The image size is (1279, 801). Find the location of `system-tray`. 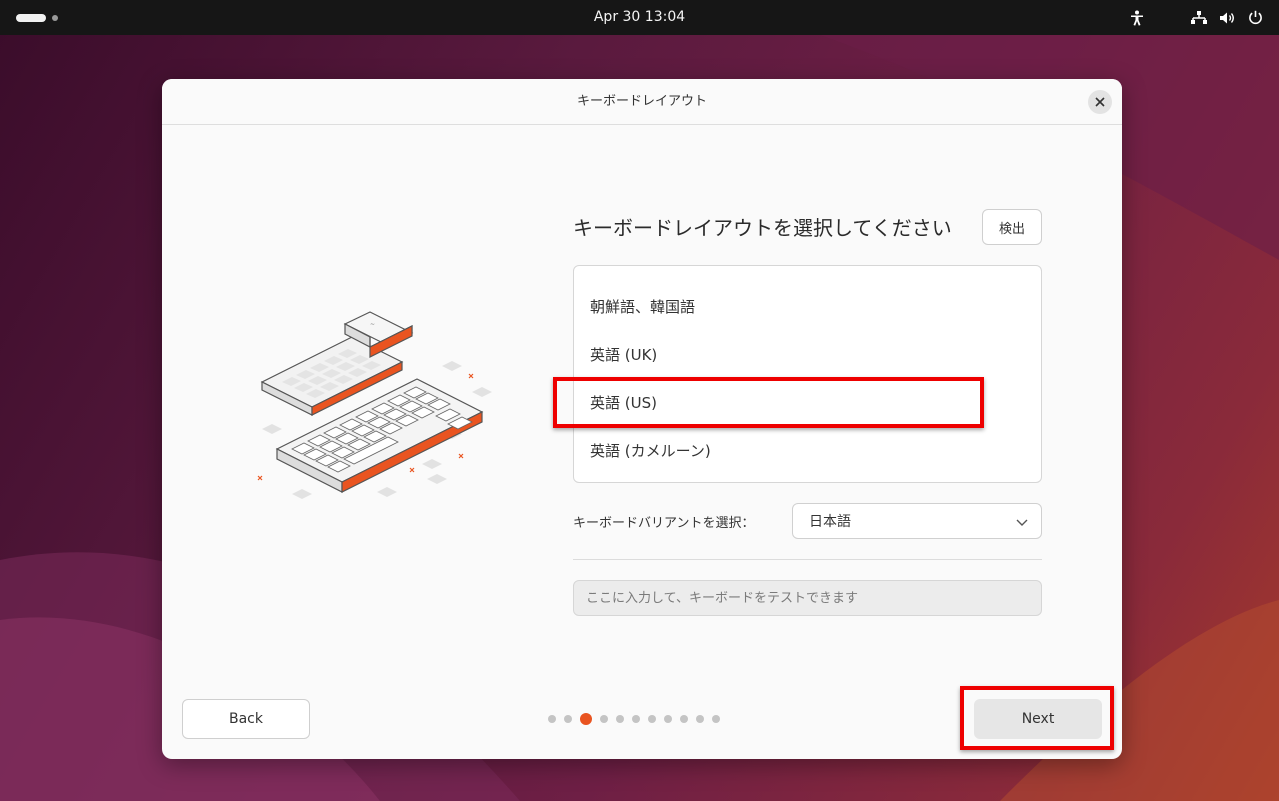

system-tray is located at coordinates (1196, 17).